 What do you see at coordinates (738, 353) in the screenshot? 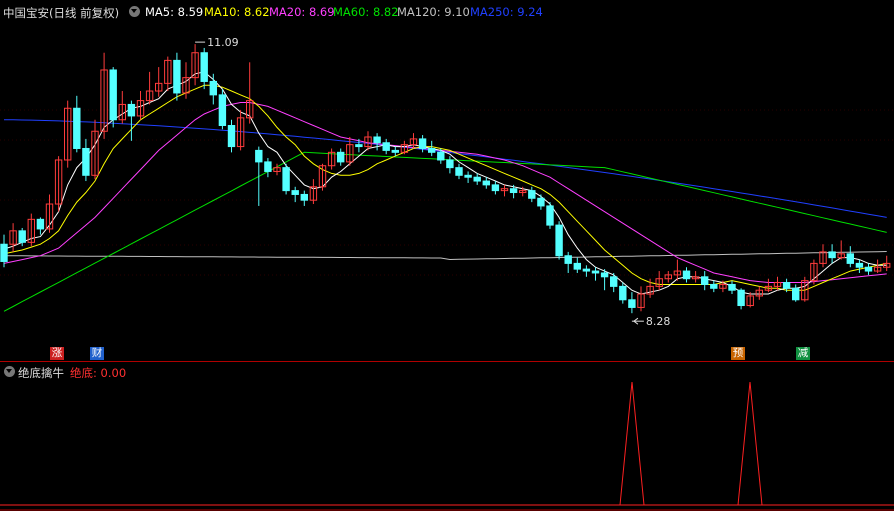
I see `event-tag-yu: 预` at bounding box center [738, 353].